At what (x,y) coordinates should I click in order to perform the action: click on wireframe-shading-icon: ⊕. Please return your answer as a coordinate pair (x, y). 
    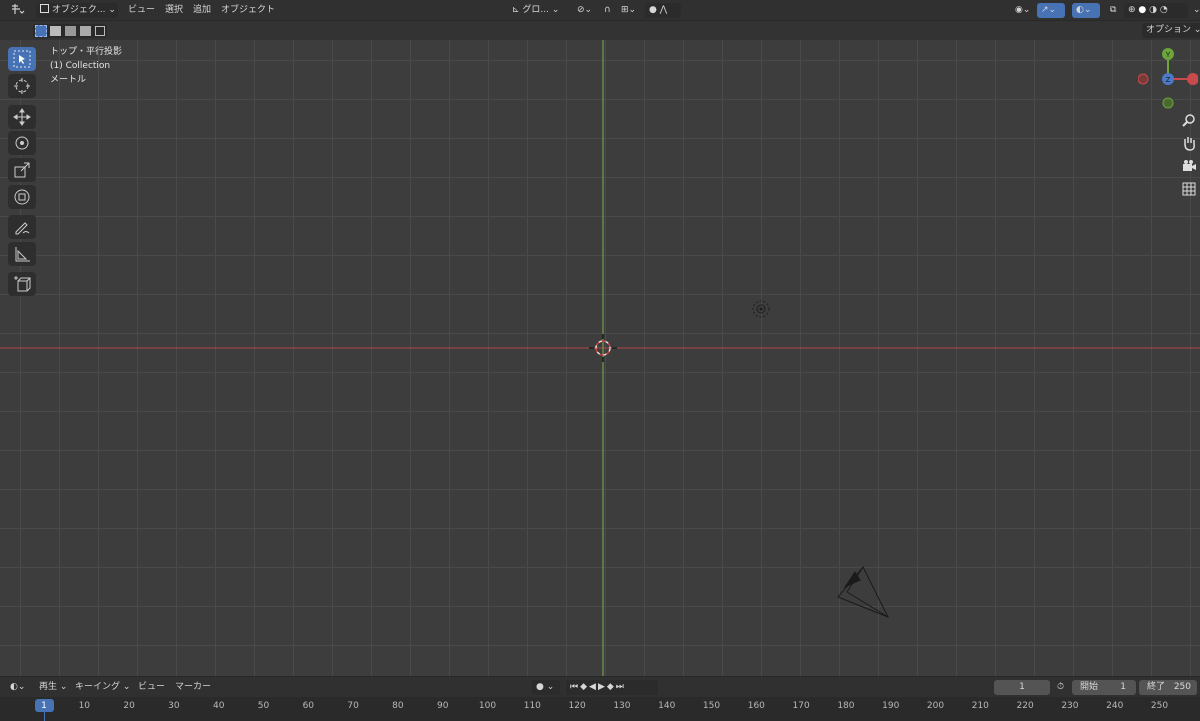
    Looking at the image, I should click on (1132, 10).